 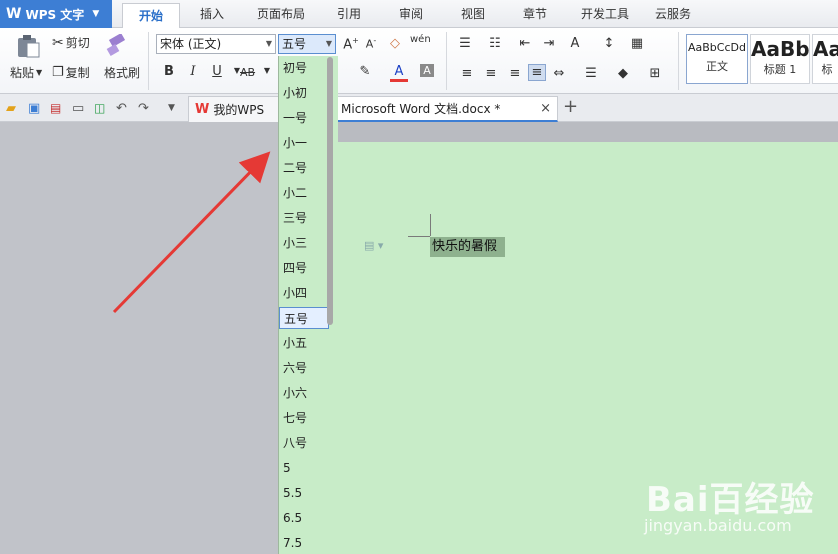 What do you see at coordinates (420, 39) in the screenshot?
I see `pinyin-icon: wén` at bounding box center [420, 39].